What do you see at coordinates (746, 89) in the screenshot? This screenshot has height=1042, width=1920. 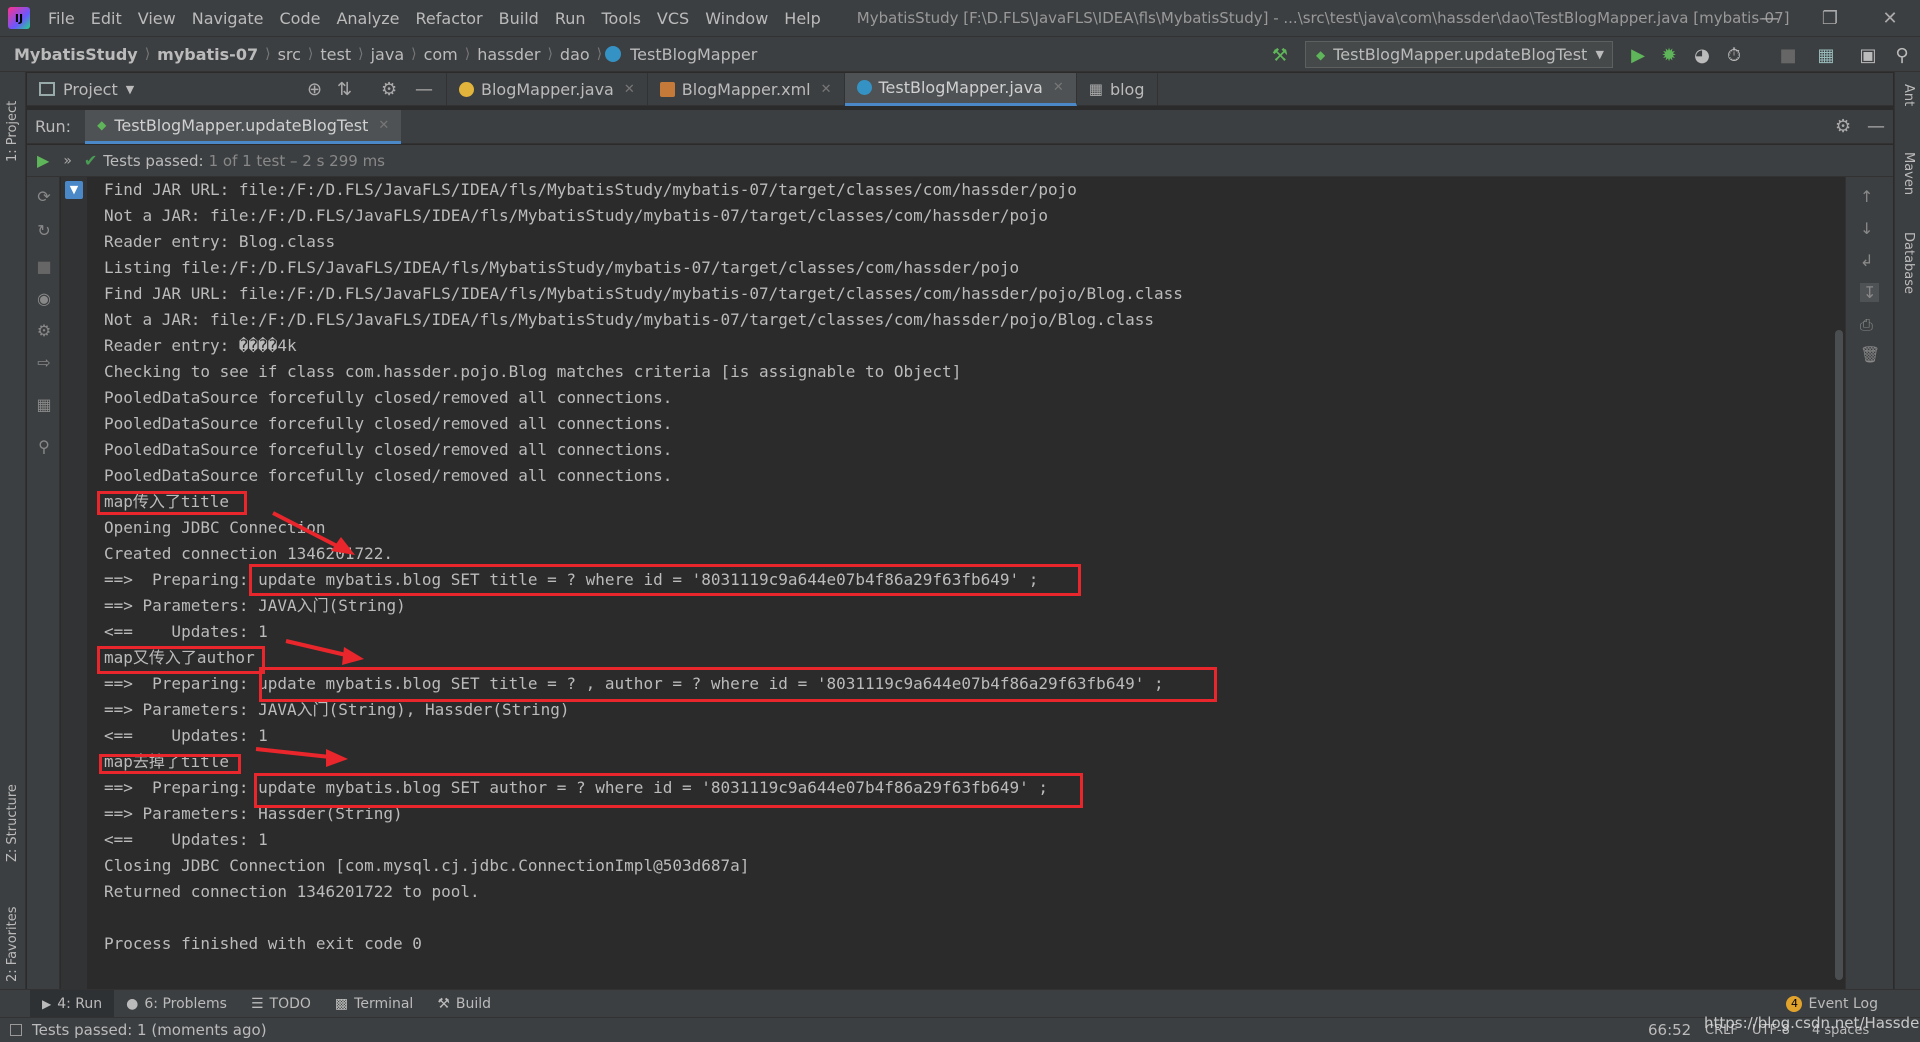 I see `tab-blogmapper-xml: BlogMapper.xml ✕` at bounding box center [746, 89].